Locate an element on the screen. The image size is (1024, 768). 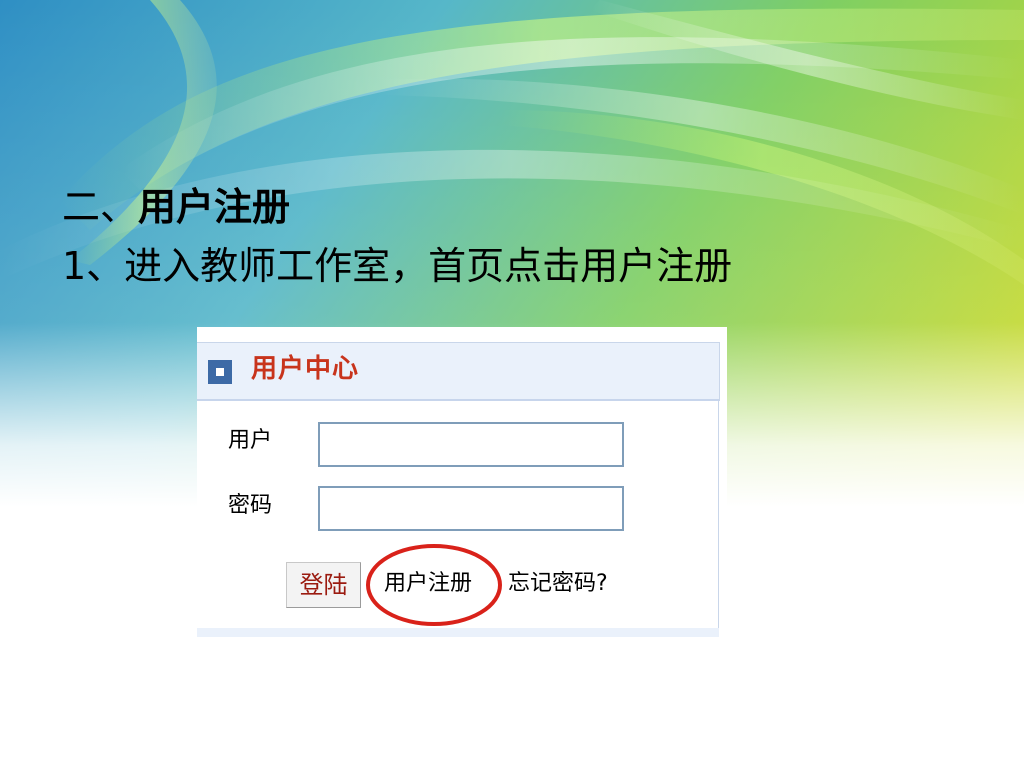
username-input is located at coordinates (471, 444).